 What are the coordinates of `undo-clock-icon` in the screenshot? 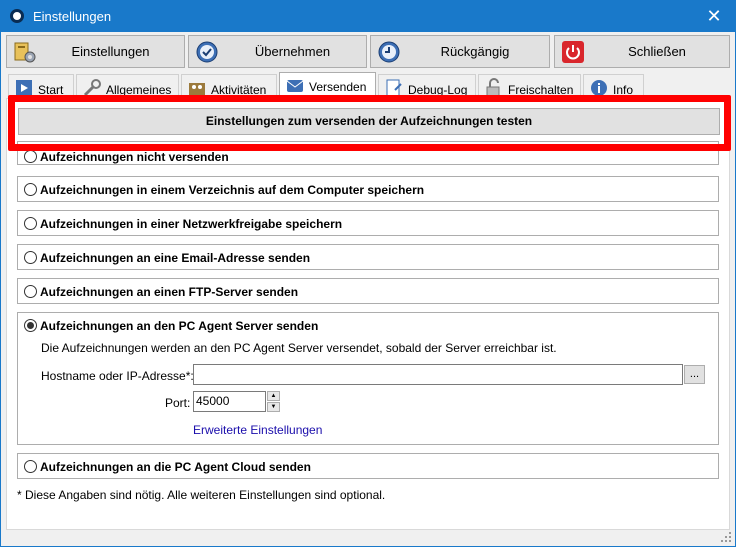 It's located at (389, 52).